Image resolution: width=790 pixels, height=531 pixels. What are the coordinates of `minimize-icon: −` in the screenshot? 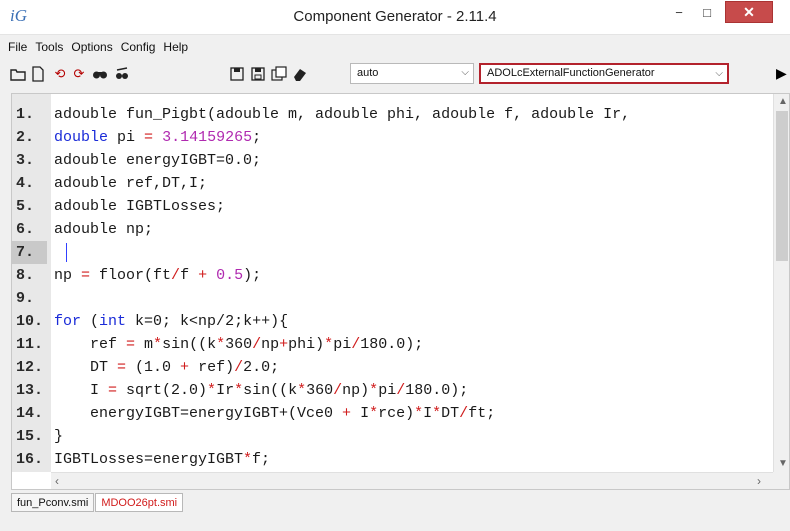 It's located at (679, 12).